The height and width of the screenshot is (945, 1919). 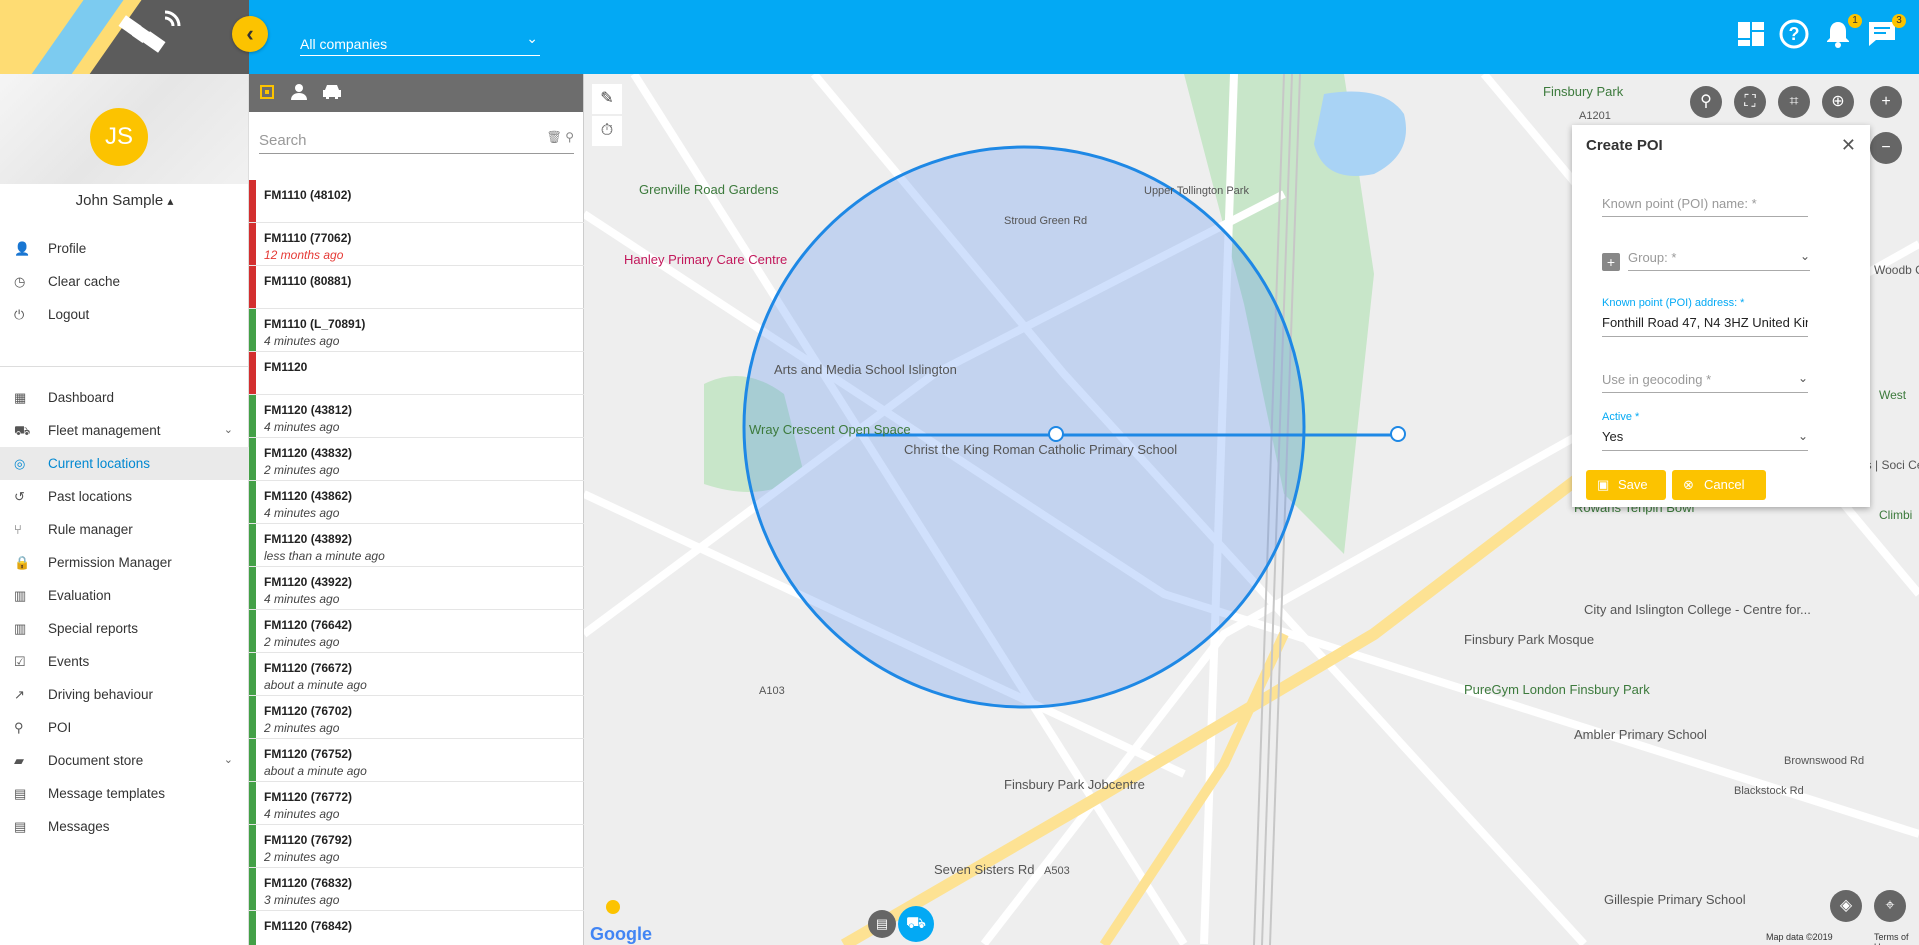 I want to click on save-button: ▣ Save, so click(x=1626, y=485).